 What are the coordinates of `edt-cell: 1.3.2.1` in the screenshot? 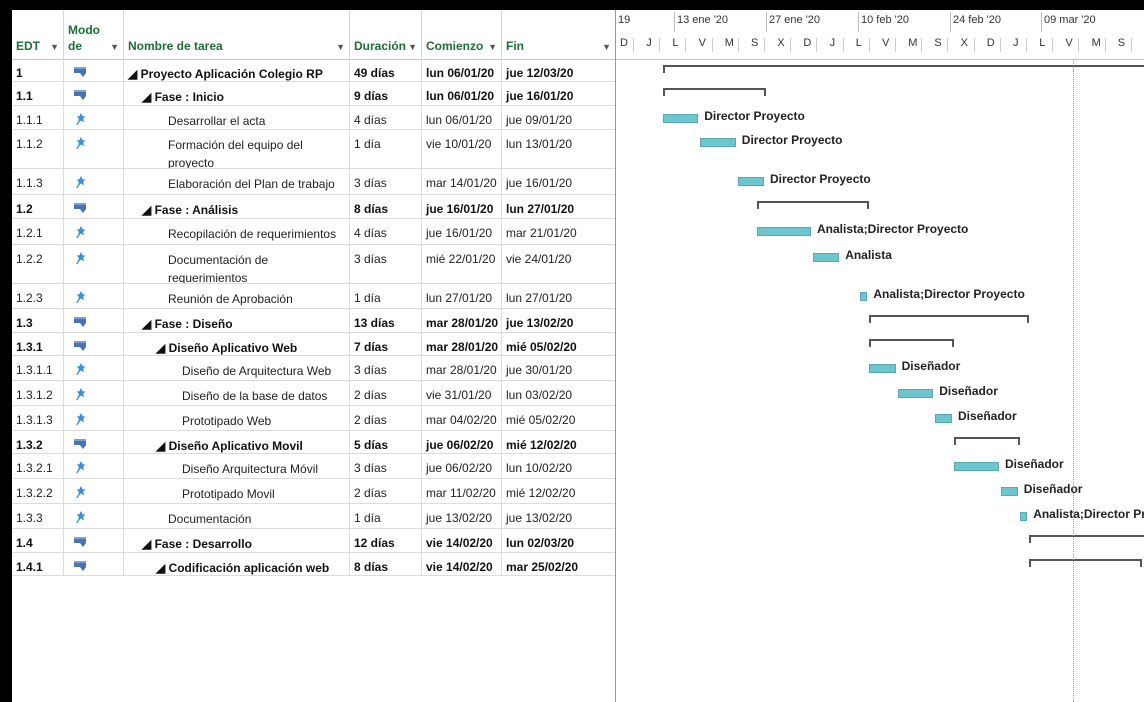 It's located at (38, 466).